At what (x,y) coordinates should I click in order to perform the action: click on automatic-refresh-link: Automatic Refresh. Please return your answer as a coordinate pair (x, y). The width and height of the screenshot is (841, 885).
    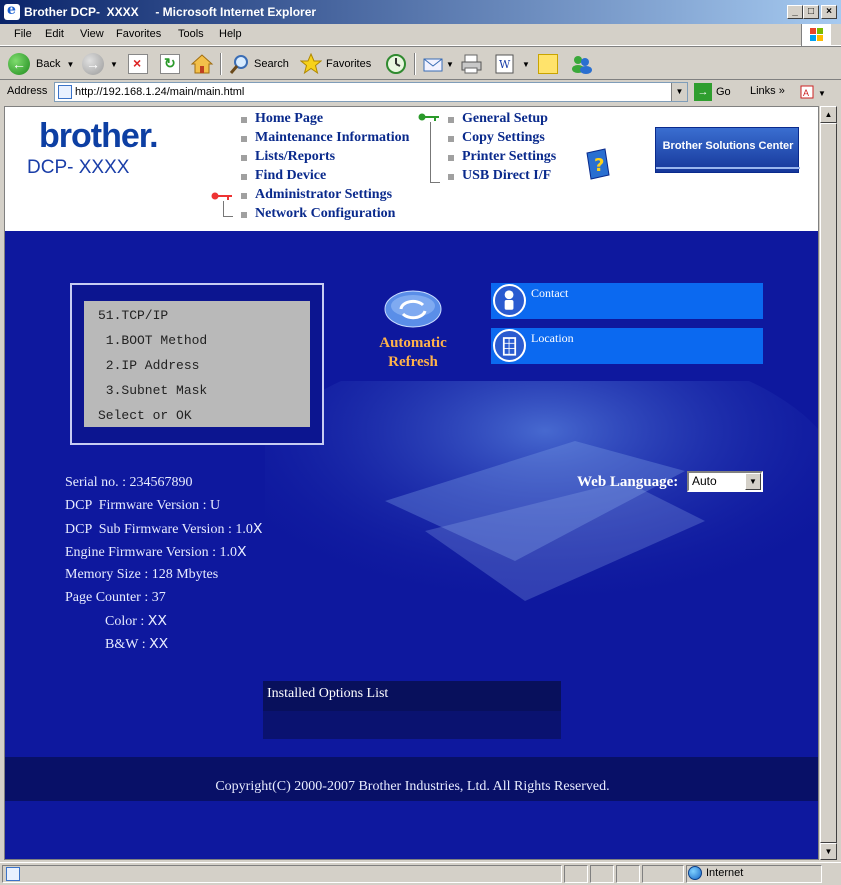
    Looking at the image, I should click on (413, 353).